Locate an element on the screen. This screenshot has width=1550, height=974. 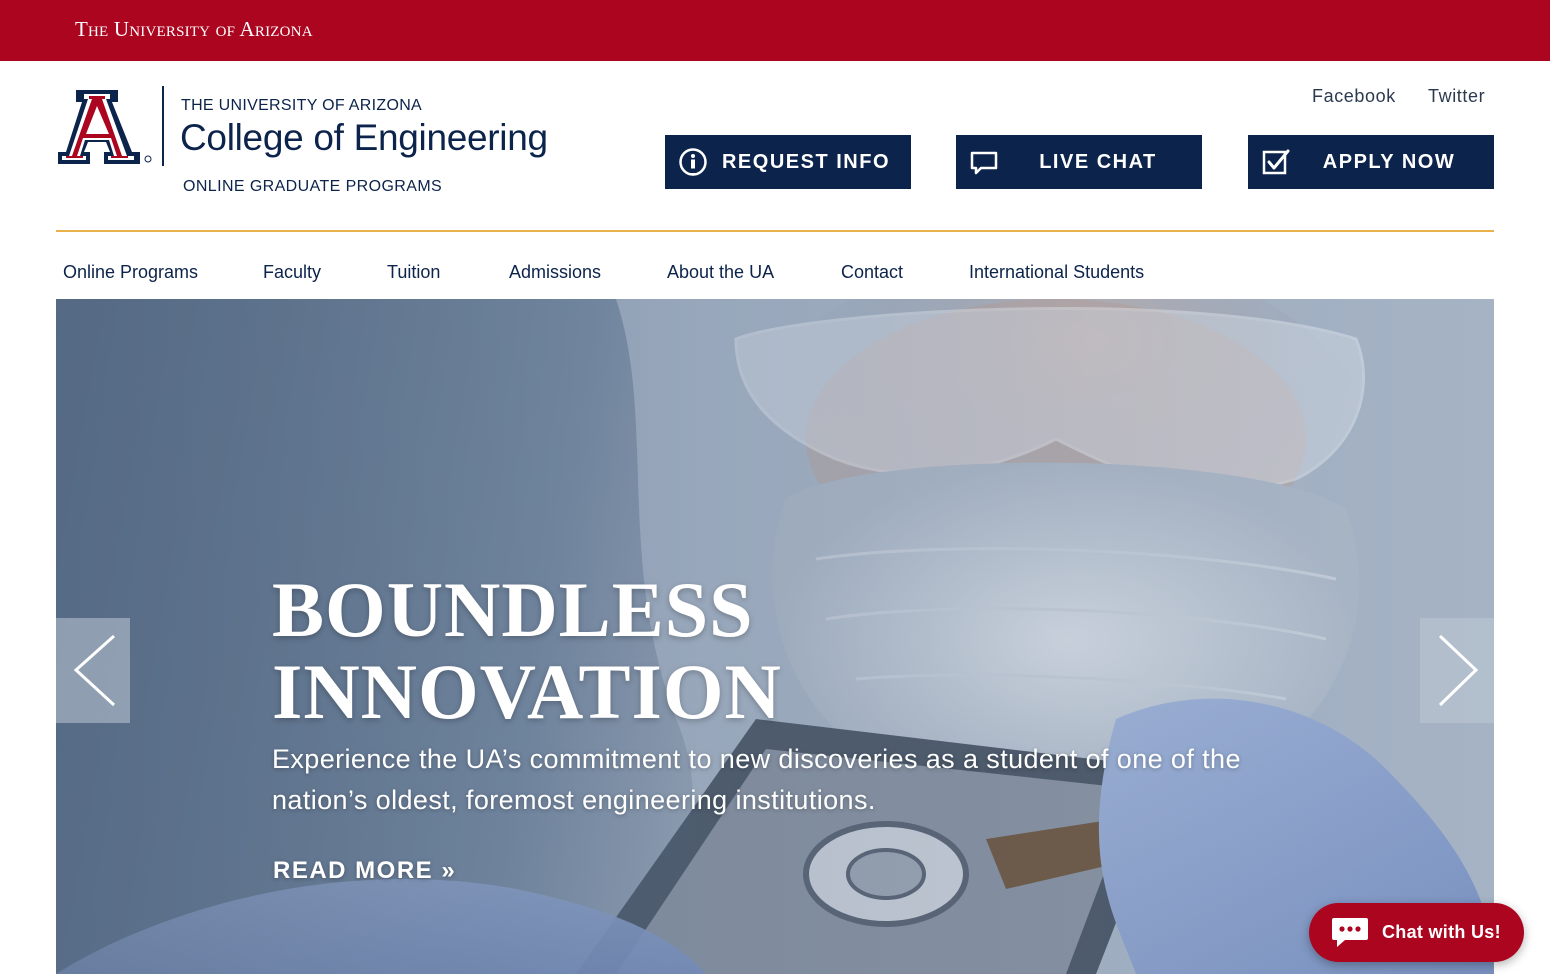
nav-item-admissions: Admissions is located at coordinates (555, 272).